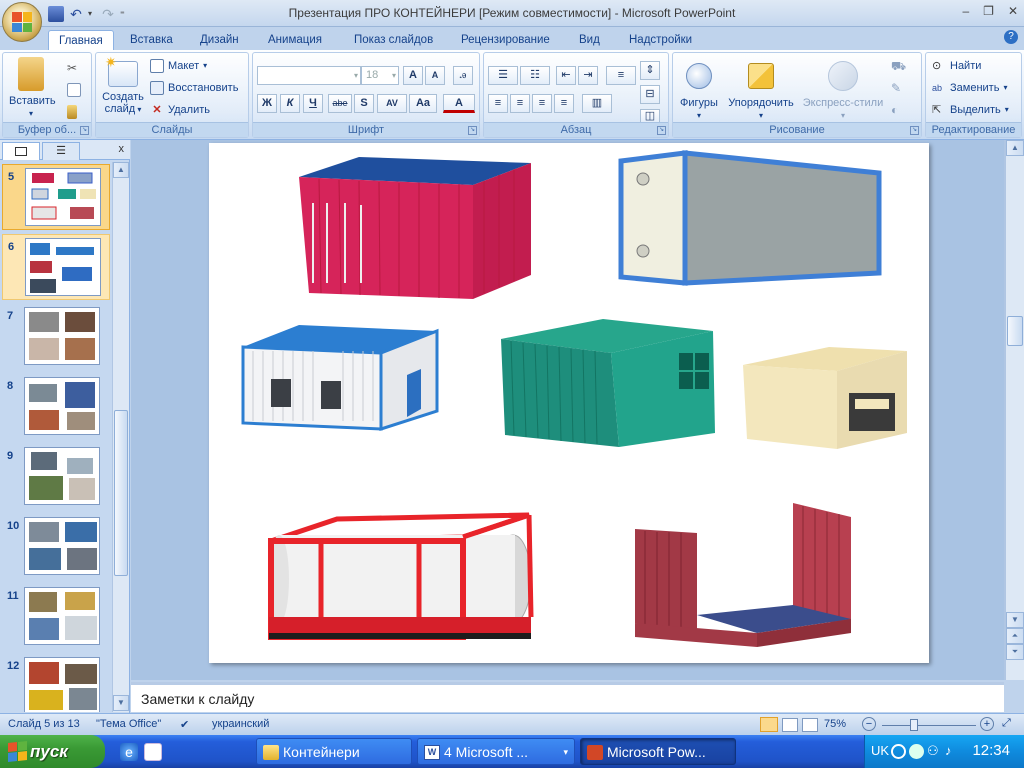 This screenshot has height=768, width=1024. I want to click on delete-slide-button: ✕ Удалить, so click(180, 110).